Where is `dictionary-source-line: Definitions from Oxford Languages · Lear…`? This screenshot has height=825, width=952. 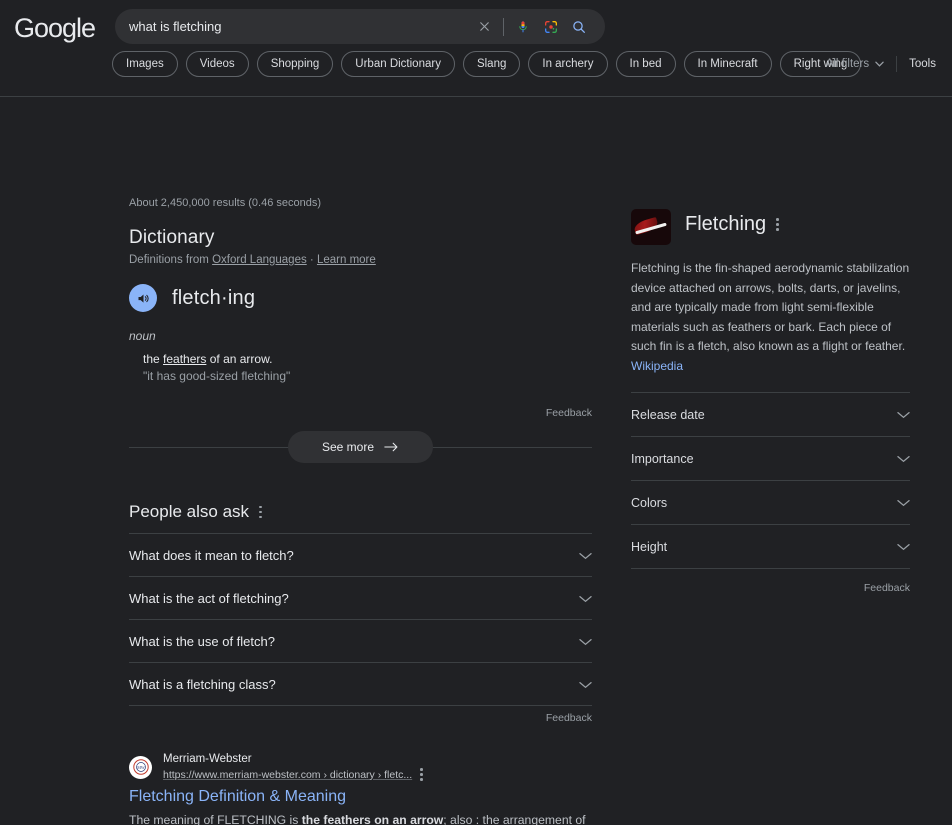 dictionary-source-line: Definitions from Oxford Languages · Lear… is located at coordinates (360, 260).